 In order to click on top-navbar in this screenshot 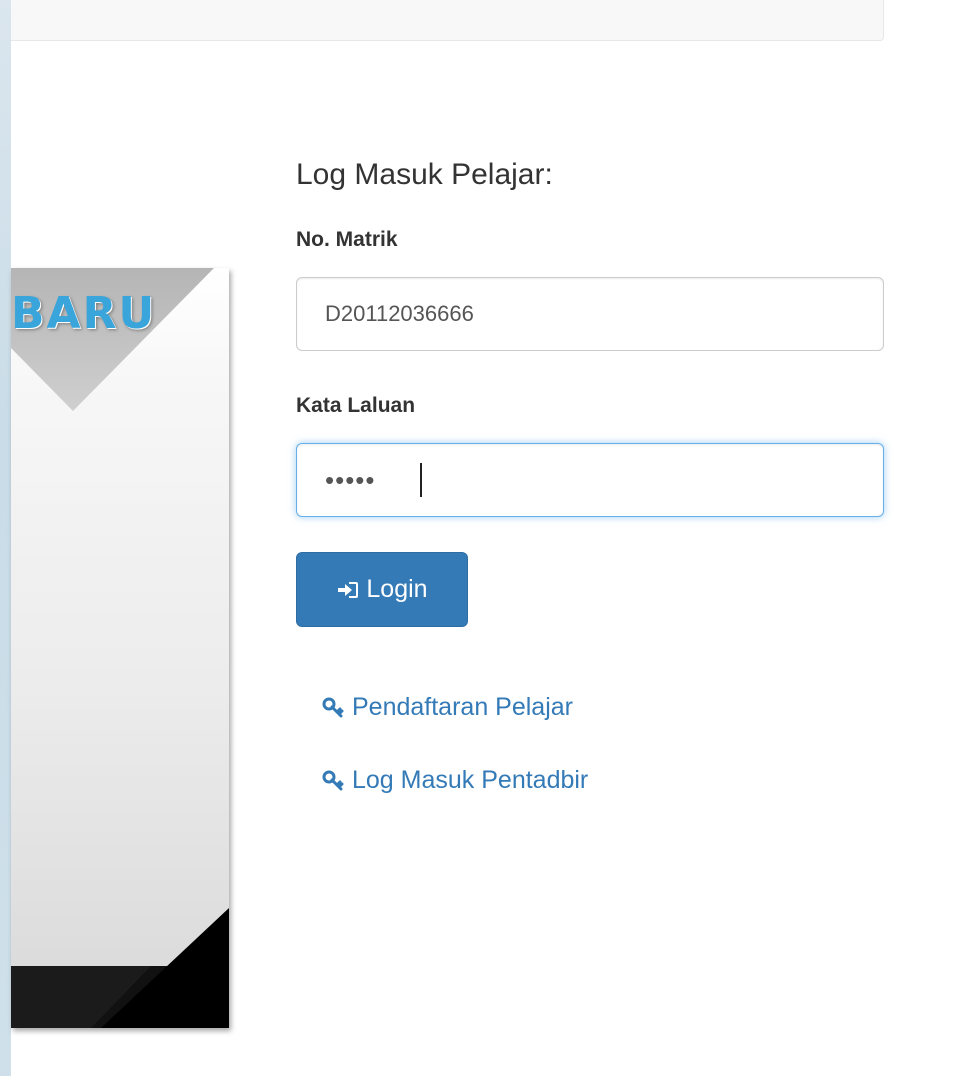, I will do `click(447, 20)`.